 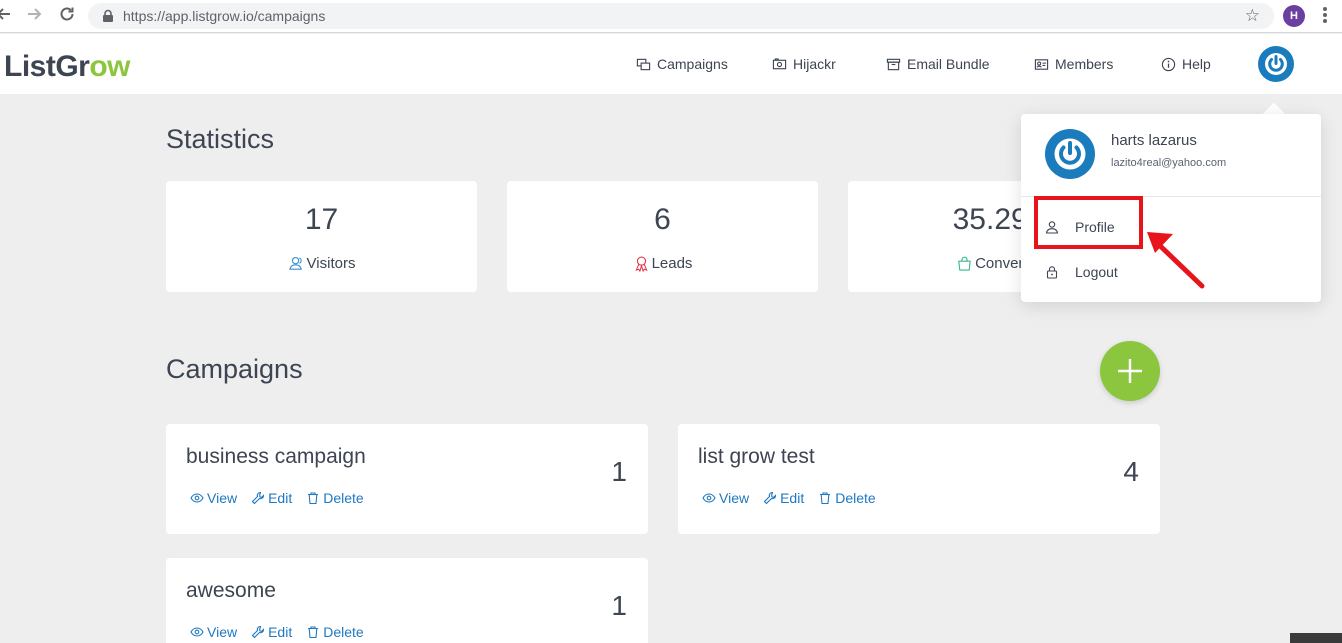 What do you see at coordinates (407, 600) in the screenshot?
I see `campaign-card: awesome 1 View Edit Delete` at bounding box center [407, 600].